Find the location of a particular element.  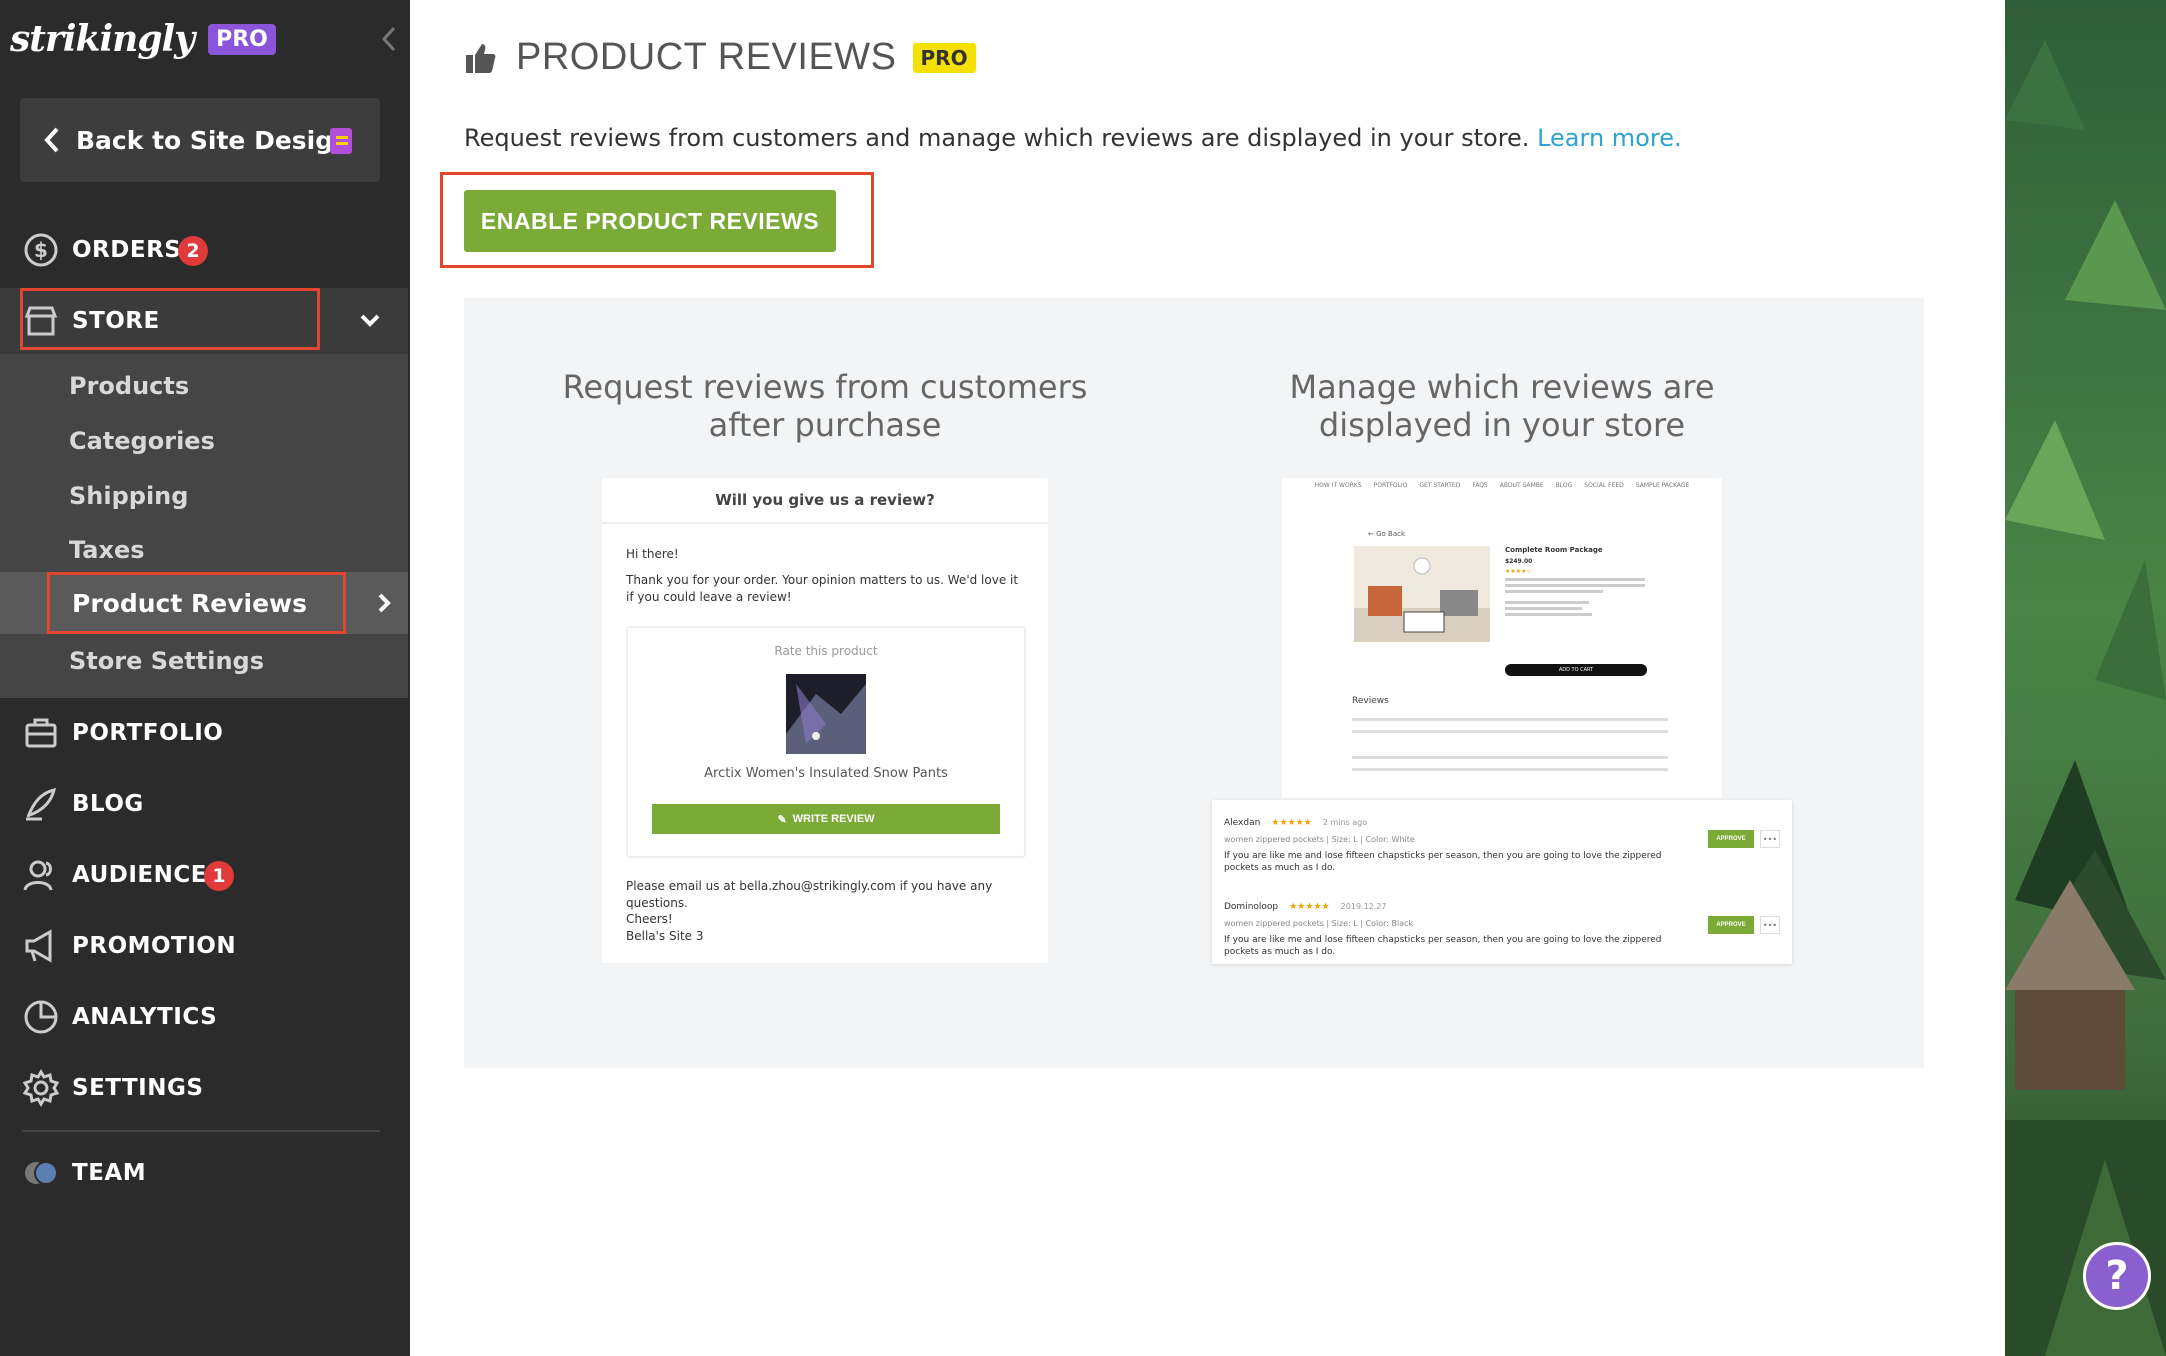

sidebar-item-categories: Categories is located at coordinates (142, 441).